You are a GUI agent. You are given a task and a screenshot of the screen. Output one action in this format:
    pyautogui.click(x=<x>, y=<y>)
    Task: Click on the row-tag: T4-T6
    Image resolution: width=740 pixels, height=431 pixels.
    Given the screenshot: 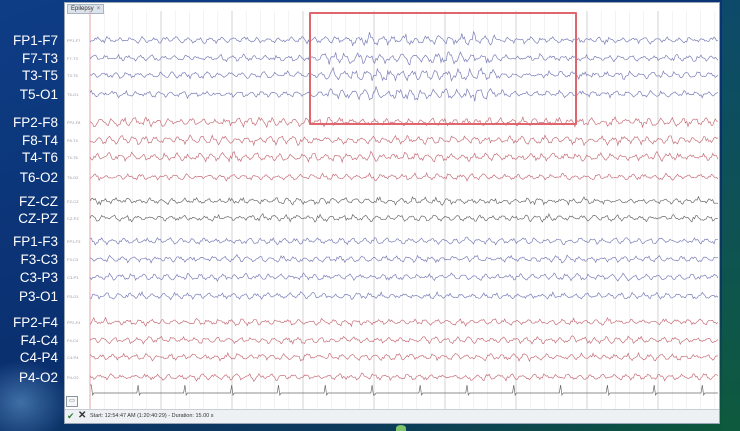 What is the action you would take?
    pyautogui.click(x=72, y=157)
    